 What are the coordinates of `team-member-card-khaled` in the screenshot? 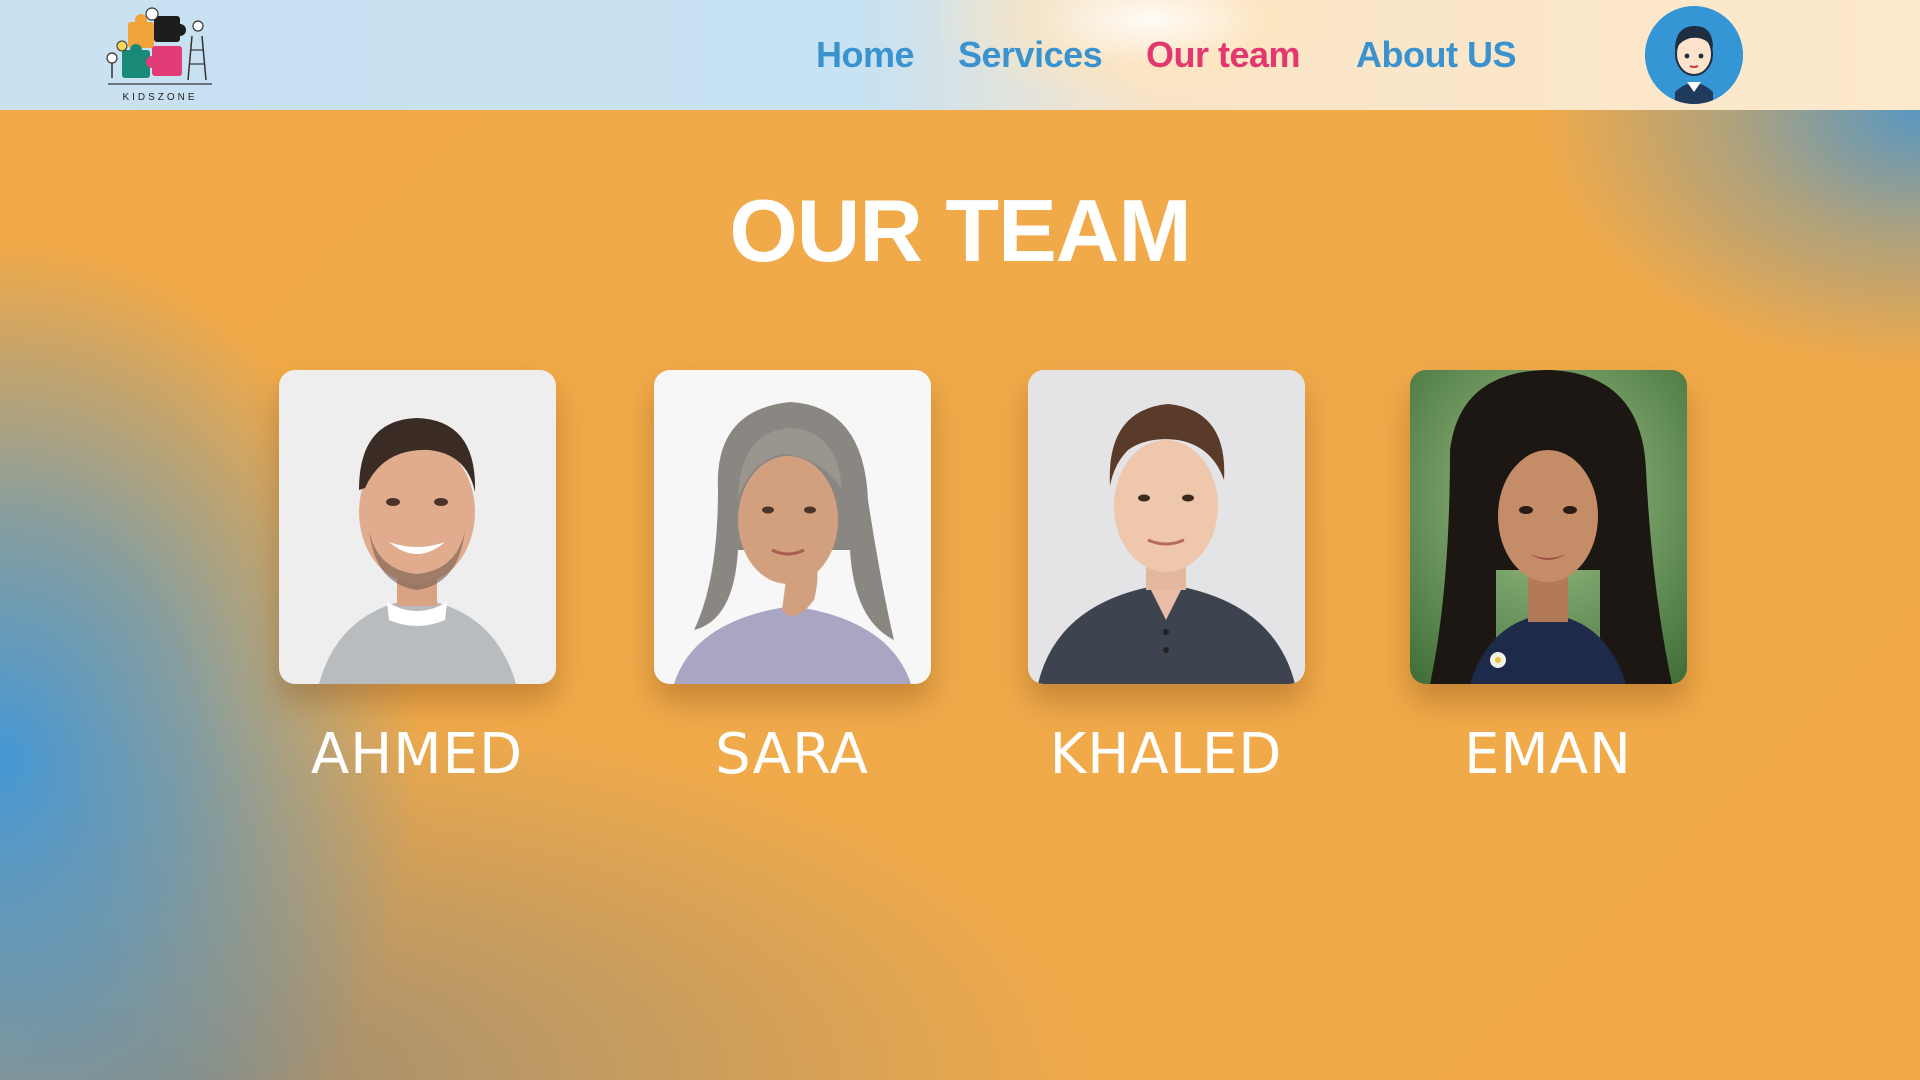 It's located at (1166, 527).